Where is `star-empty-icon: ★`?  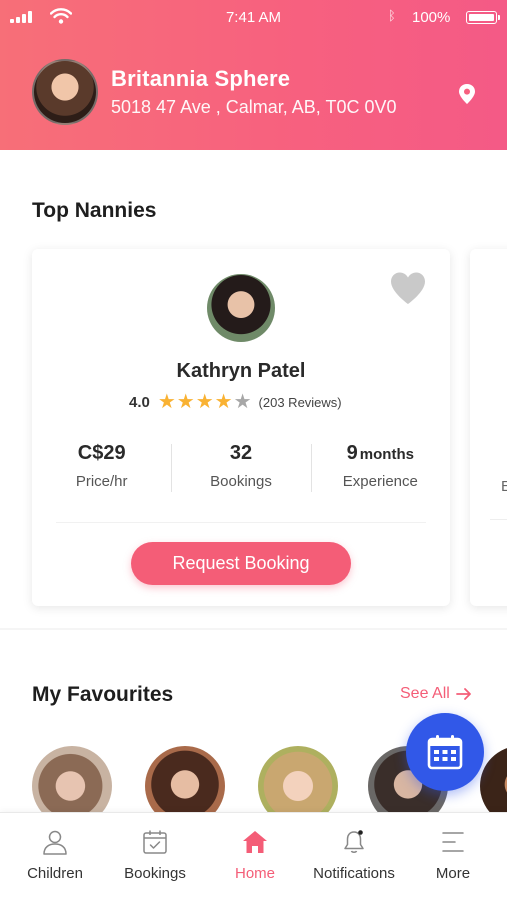 star-empty-icon: ★ is located at coordinates (242, 402).